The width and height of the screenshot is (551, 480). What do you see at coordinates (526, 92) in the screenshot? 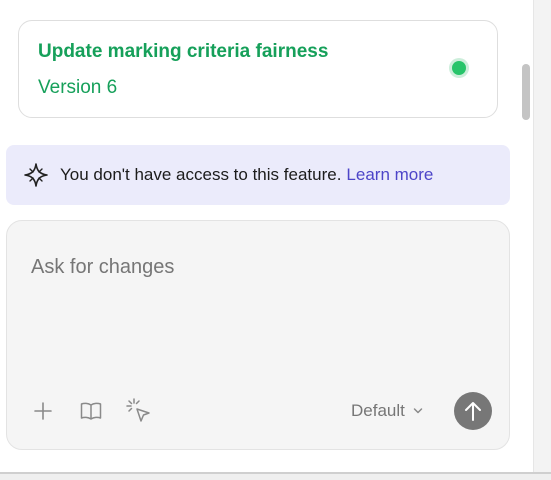
I see `scrollbar-thumb` at bounding box center [526, 92].